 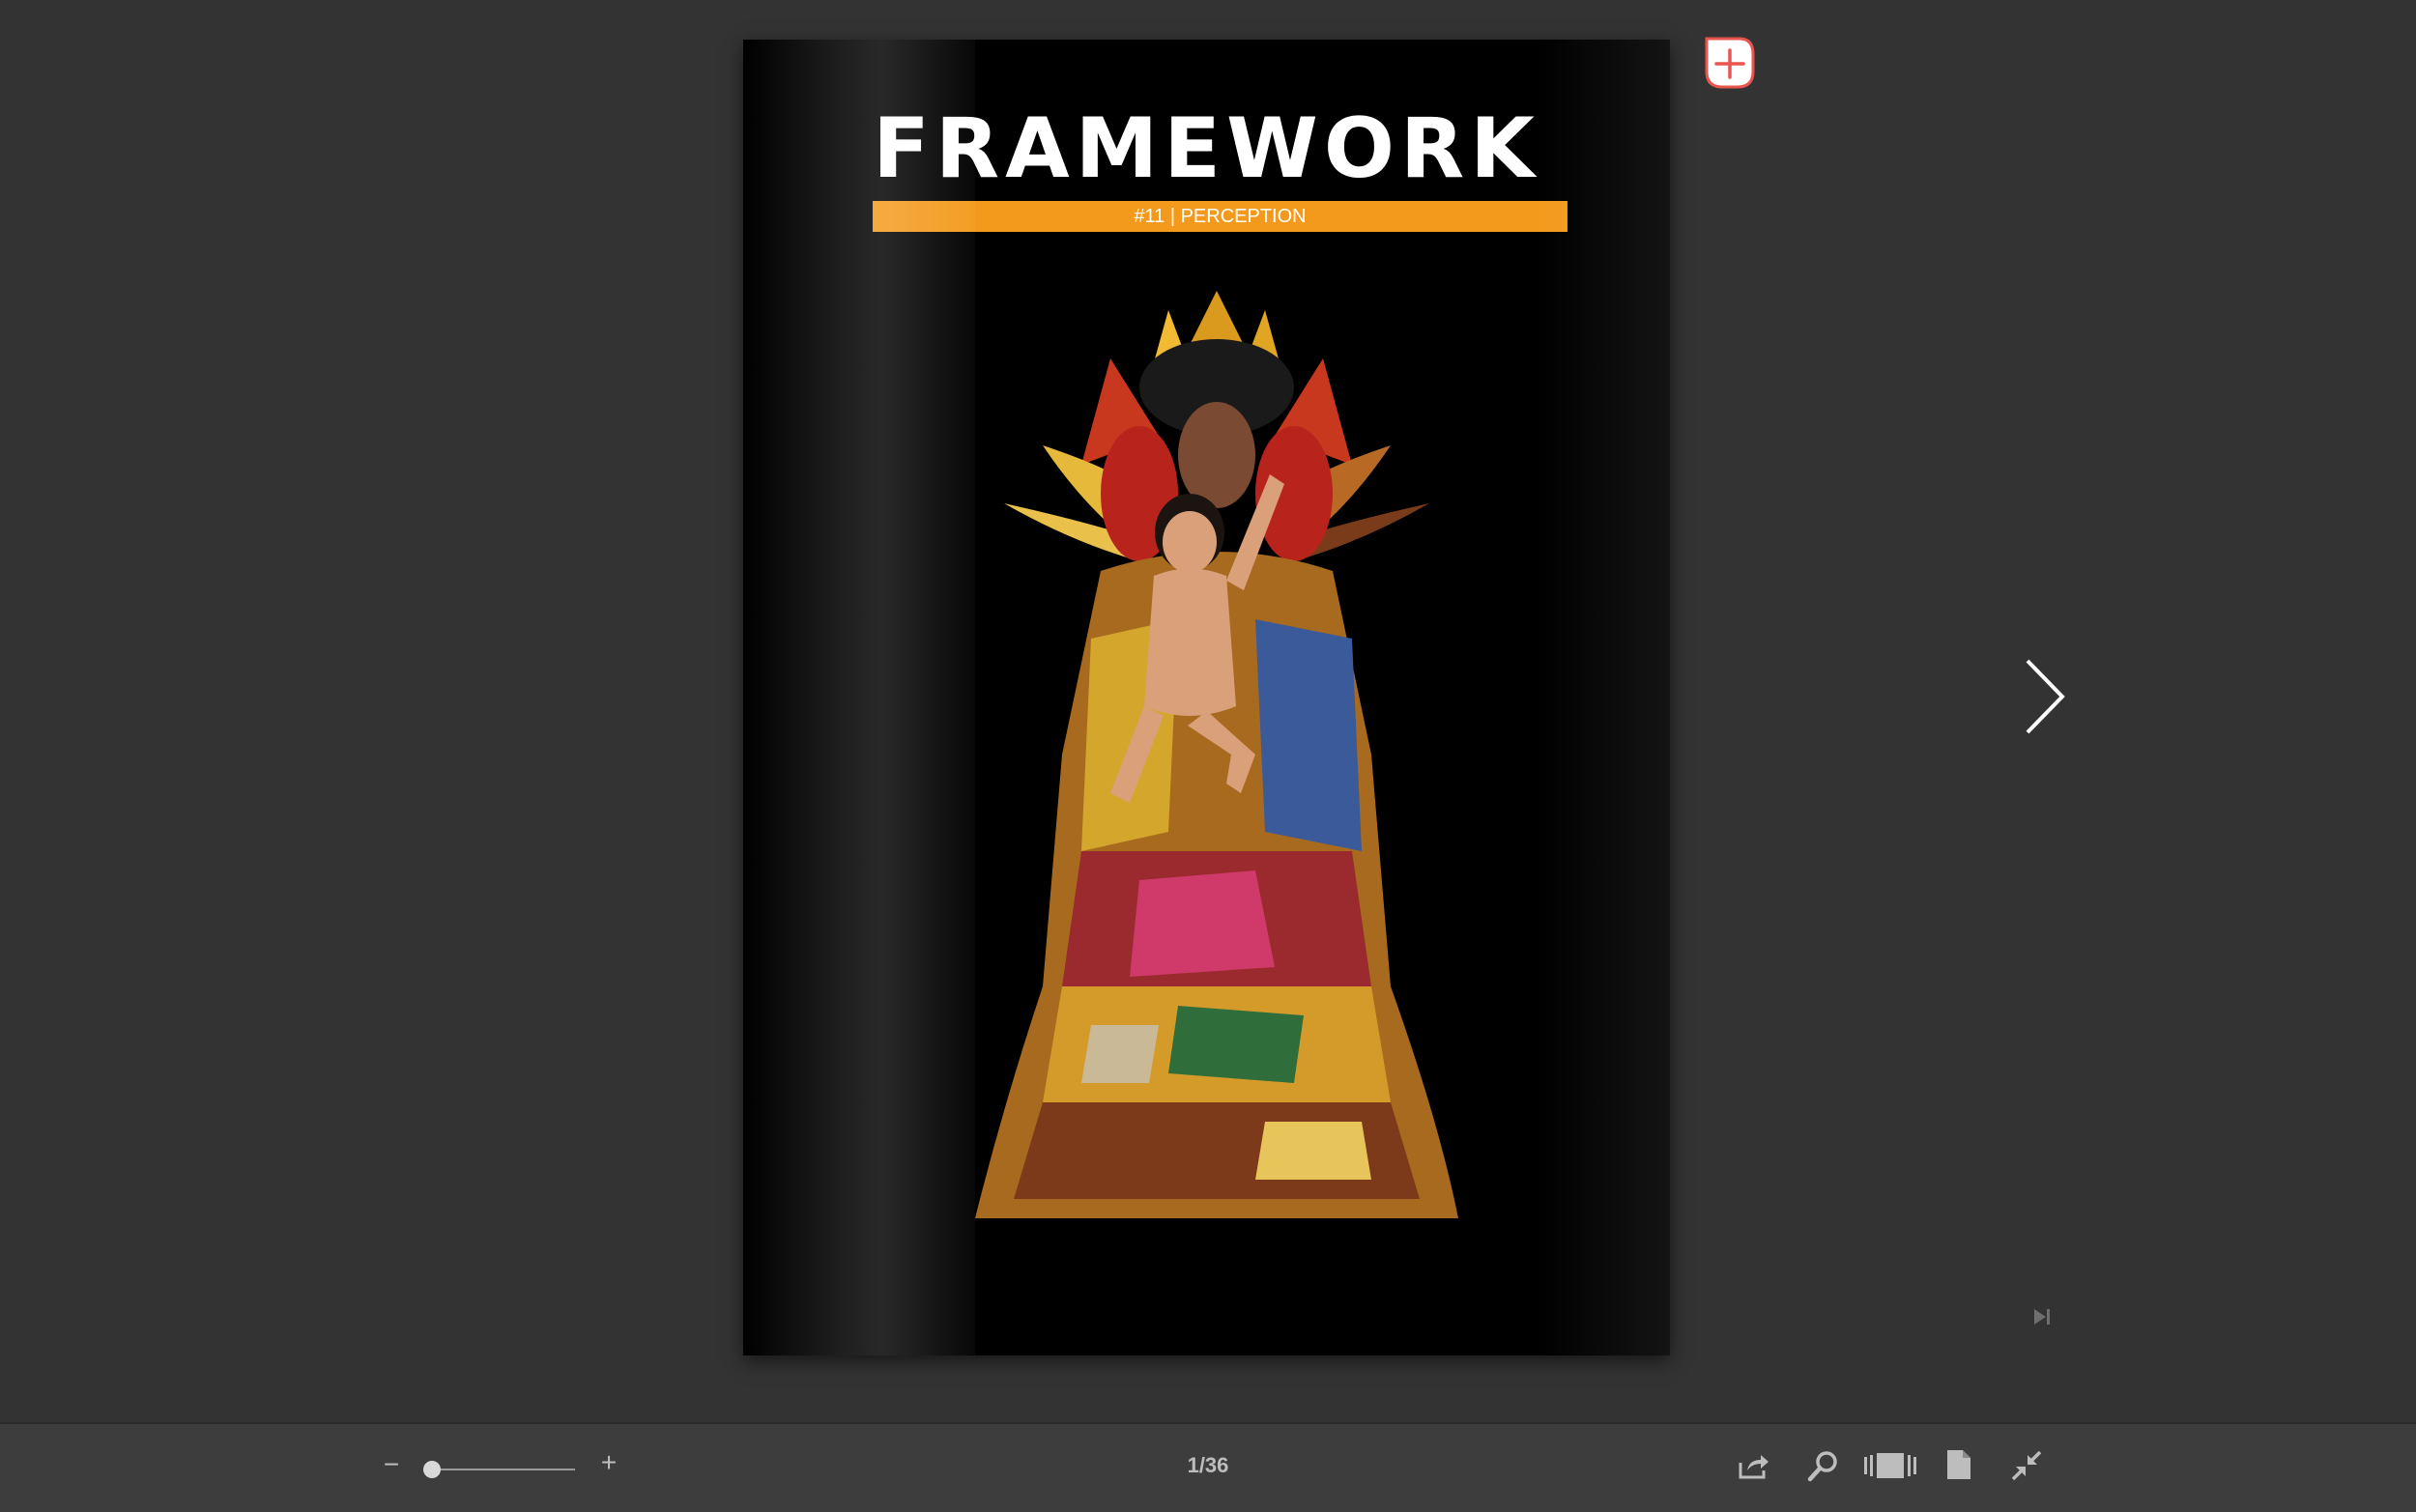 I want to click on share-button, so click(x=1754, y=1465).